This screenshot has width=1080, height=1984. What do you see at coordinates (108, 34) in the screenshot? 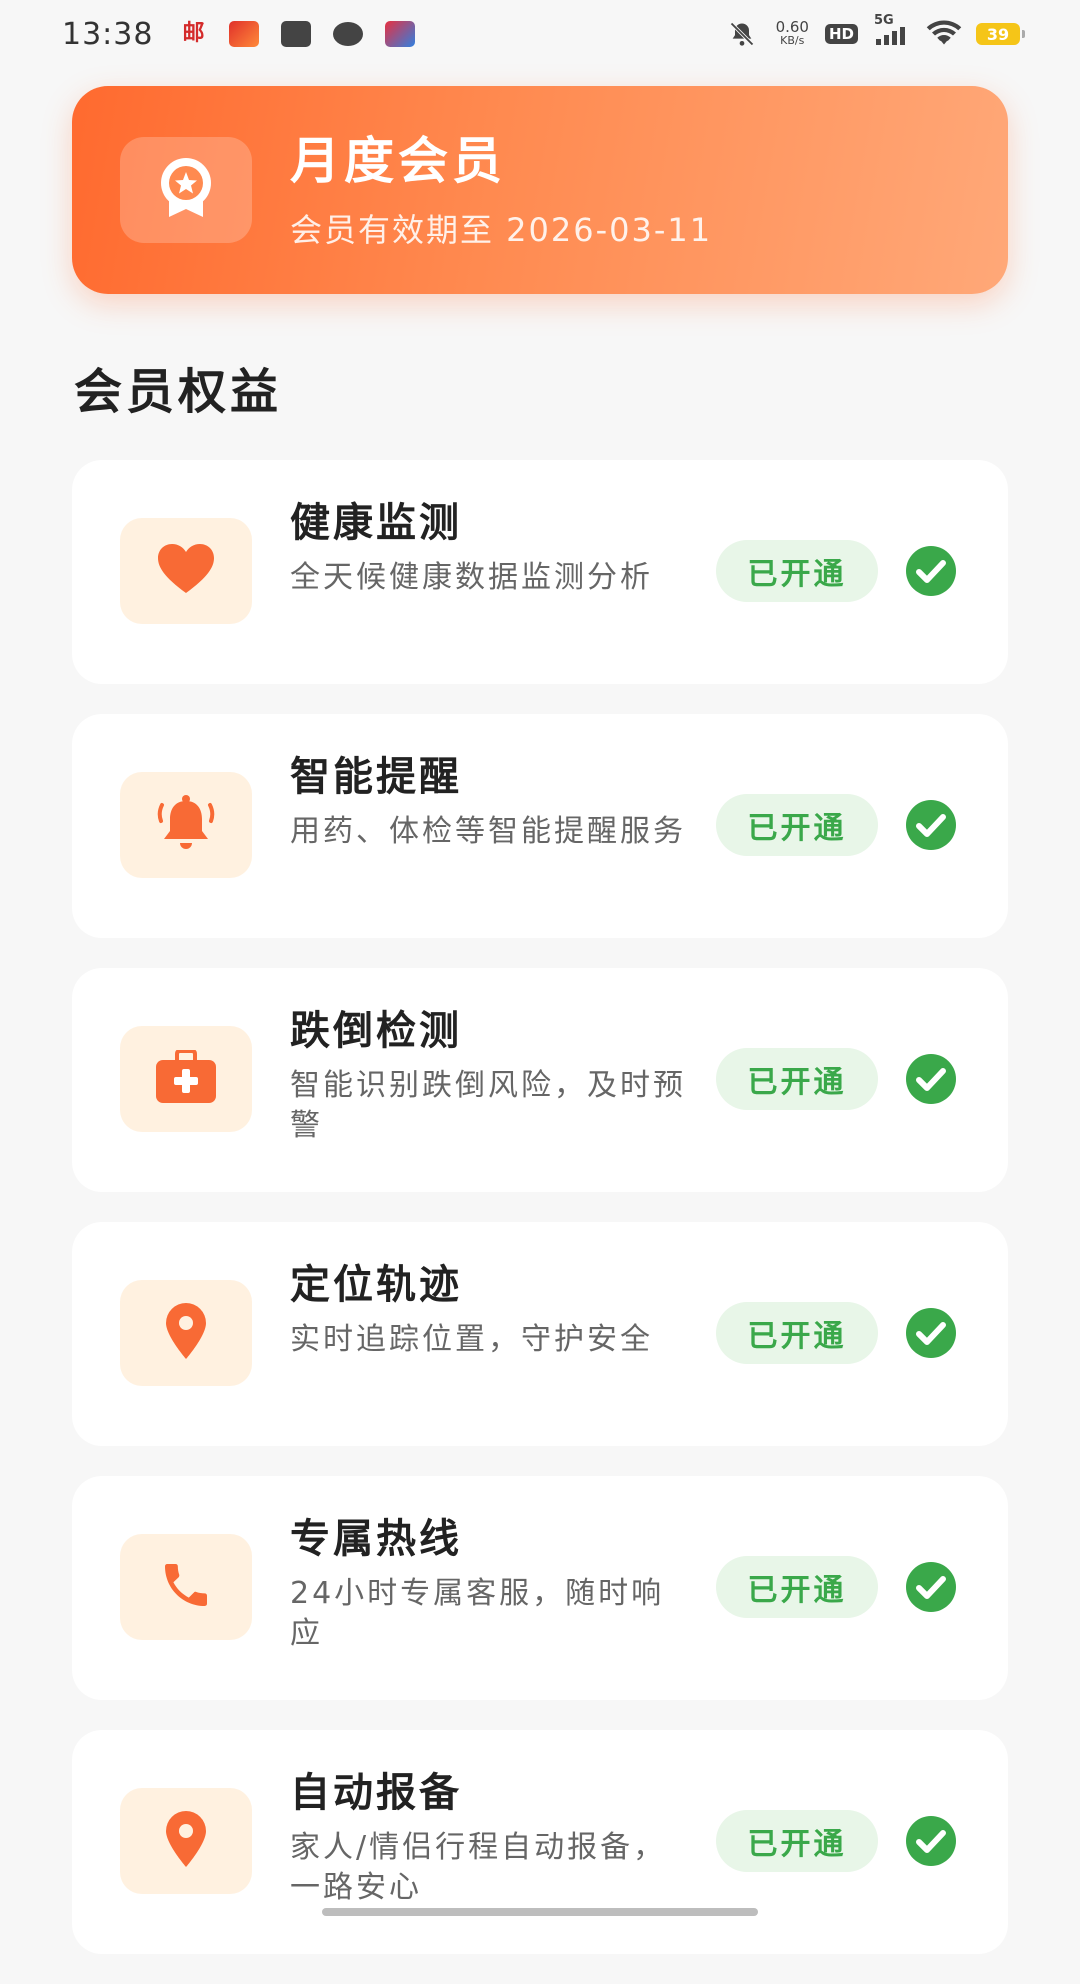
I see `status-time: 13:38` at bounding box center [108, 34].